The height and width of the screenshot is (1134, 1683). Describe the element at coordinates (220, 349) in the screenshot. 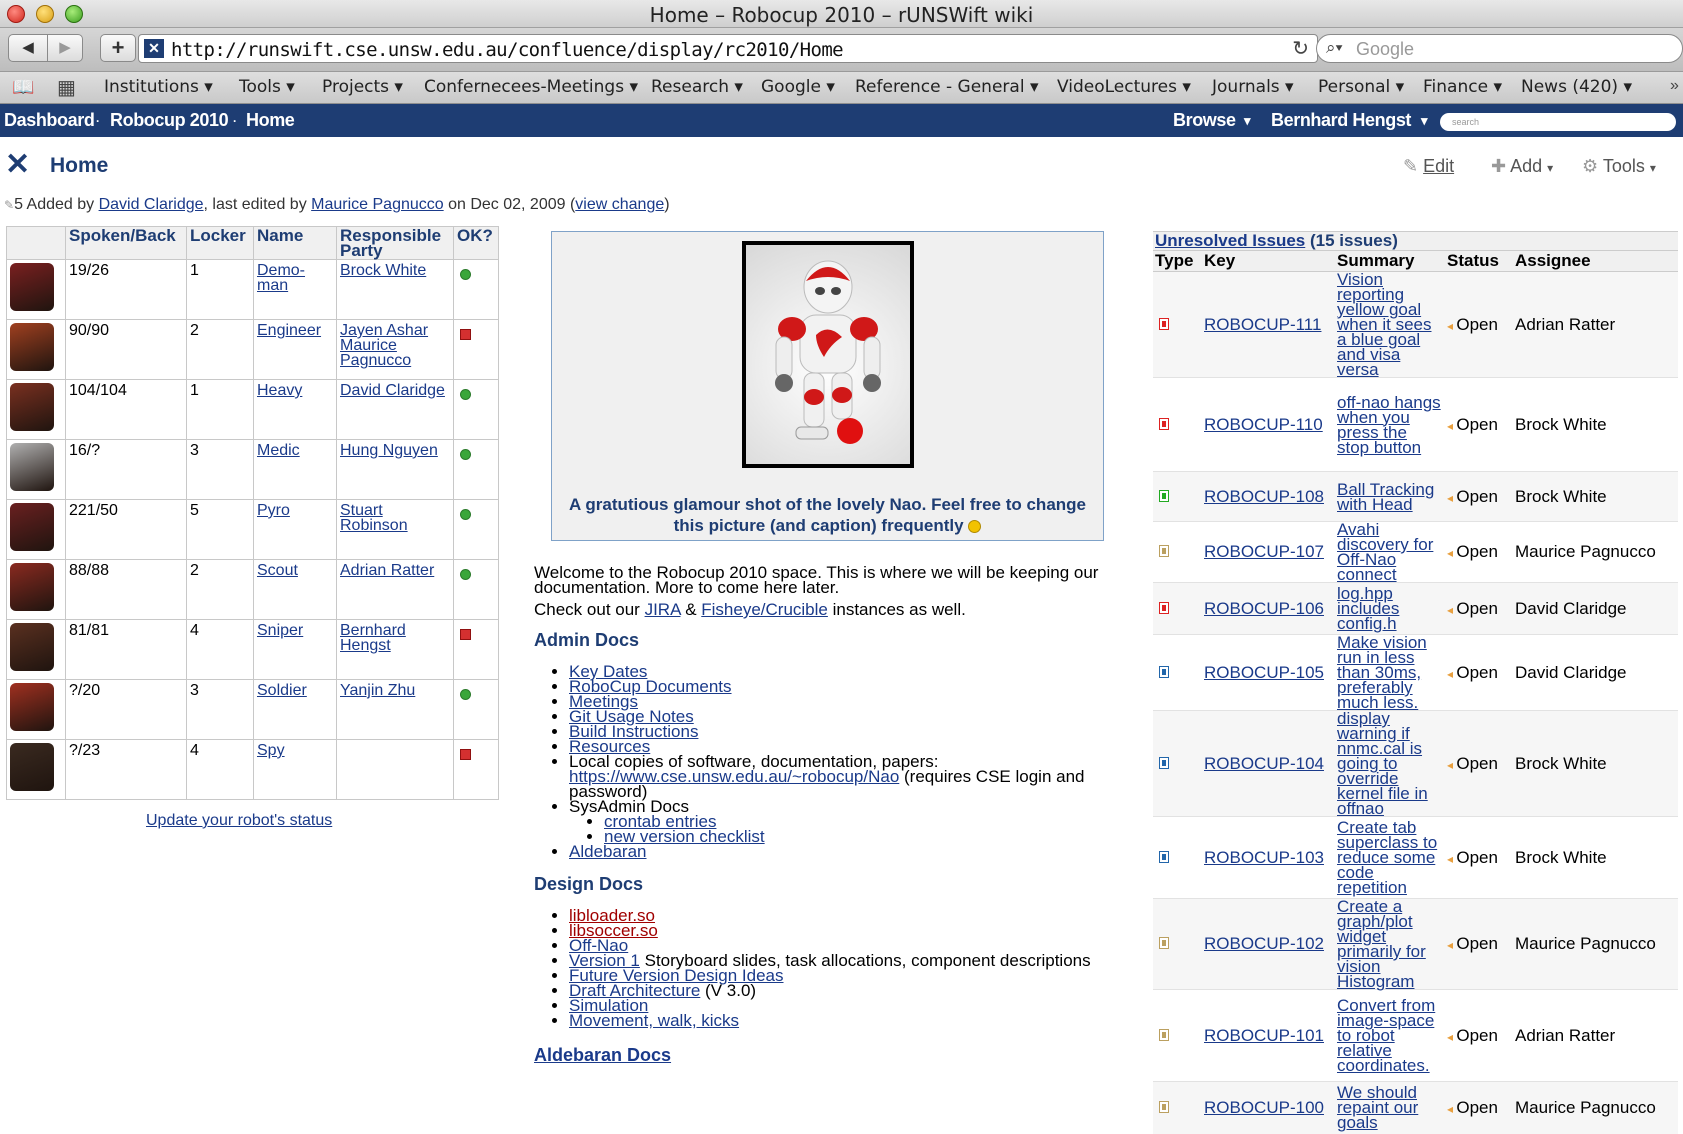

I see `locker-cell: 2` at that location.